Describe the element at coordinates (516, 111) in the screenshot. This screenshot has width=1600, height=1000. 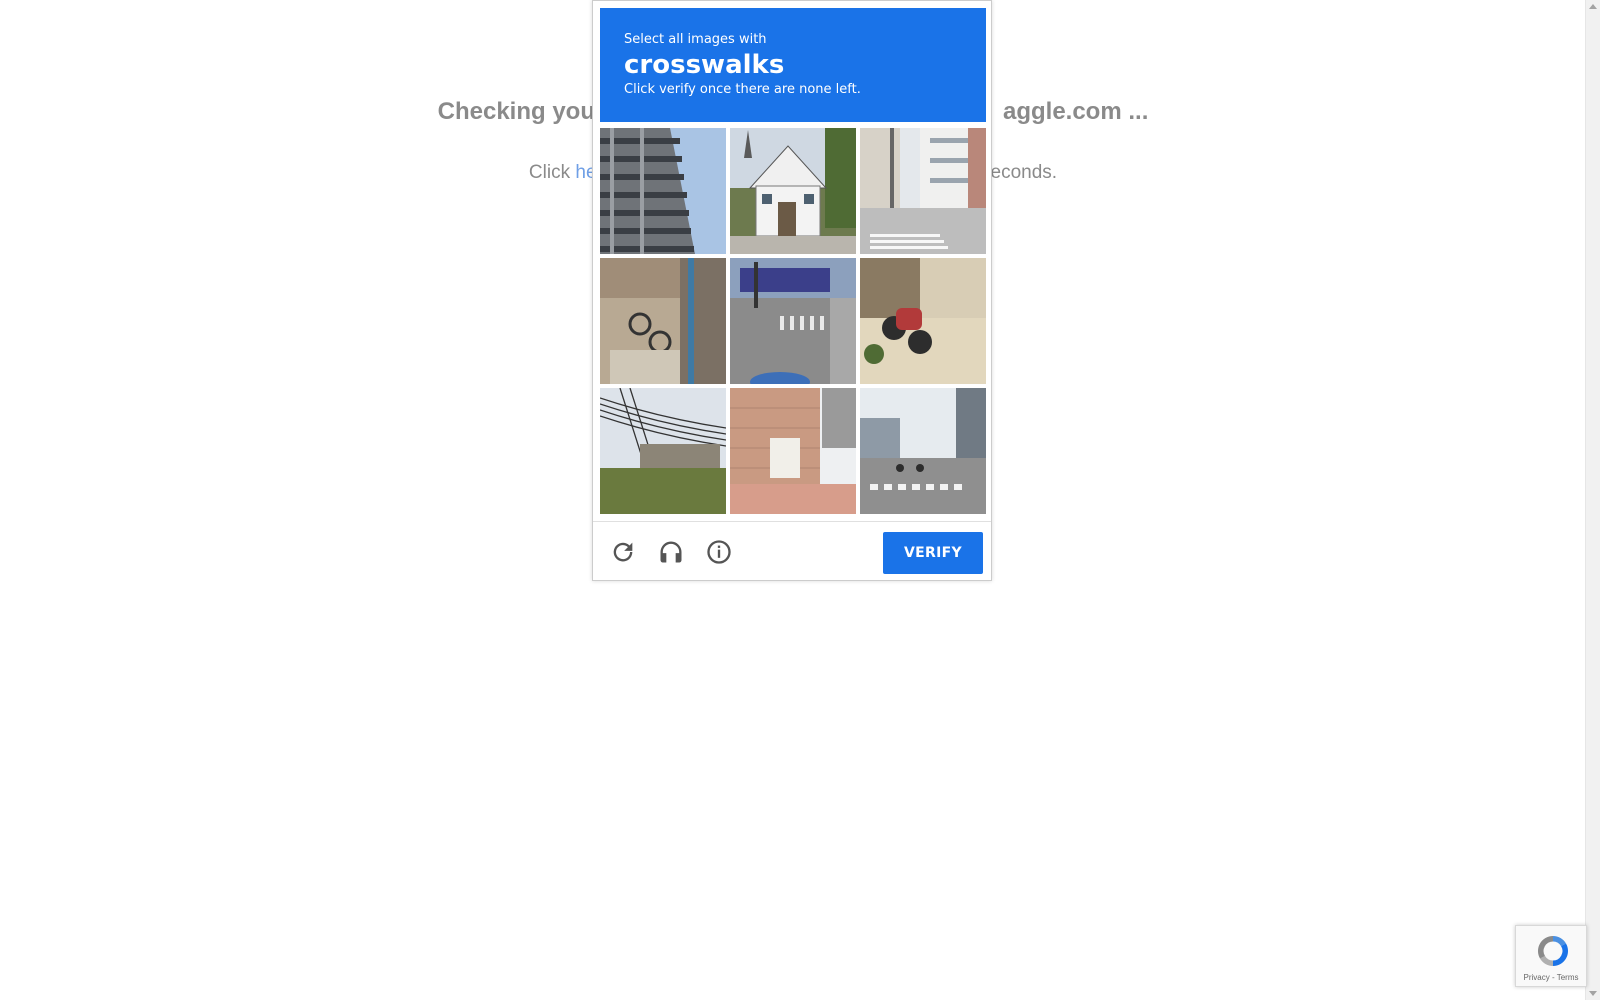
I see `page-heading-left: Checking you` at that location.